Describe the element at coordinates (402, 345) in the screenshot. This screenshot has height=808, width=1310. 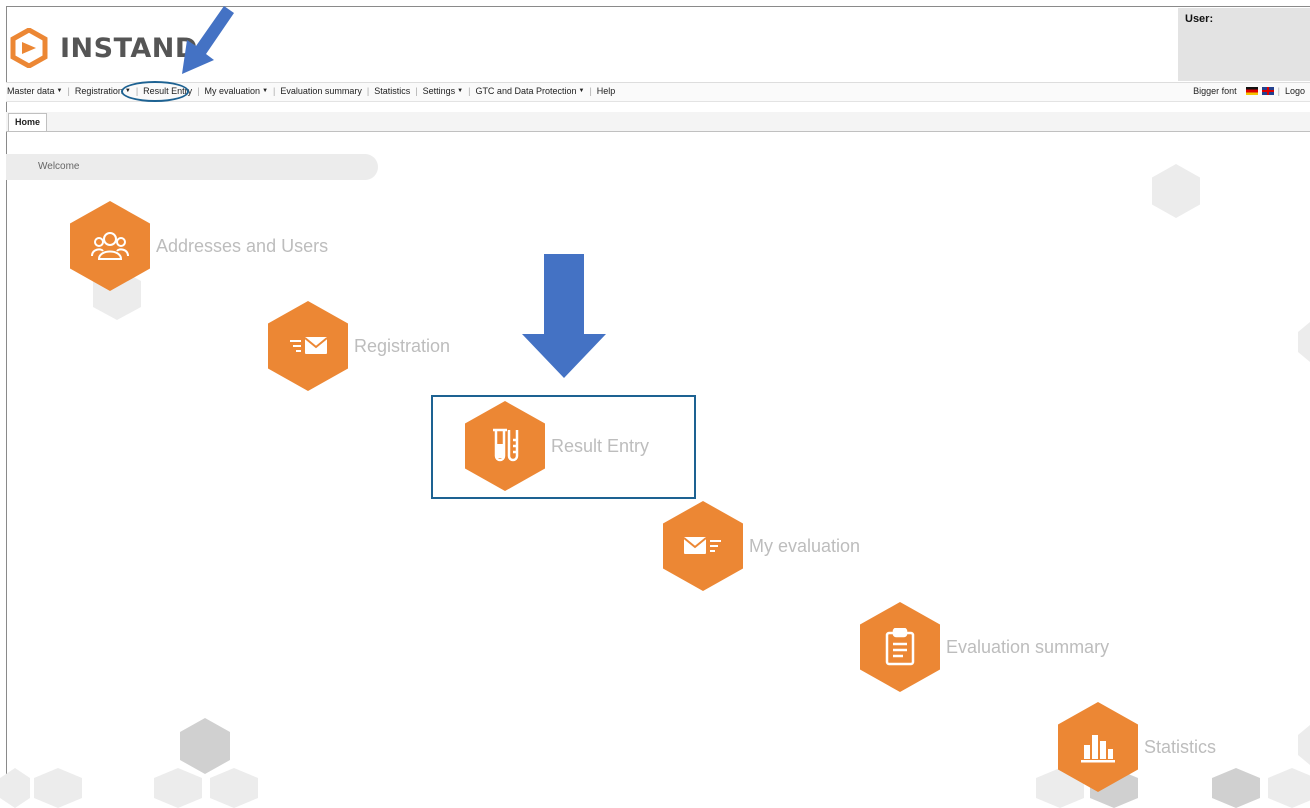
I see `tile-label: Registration` at that location.